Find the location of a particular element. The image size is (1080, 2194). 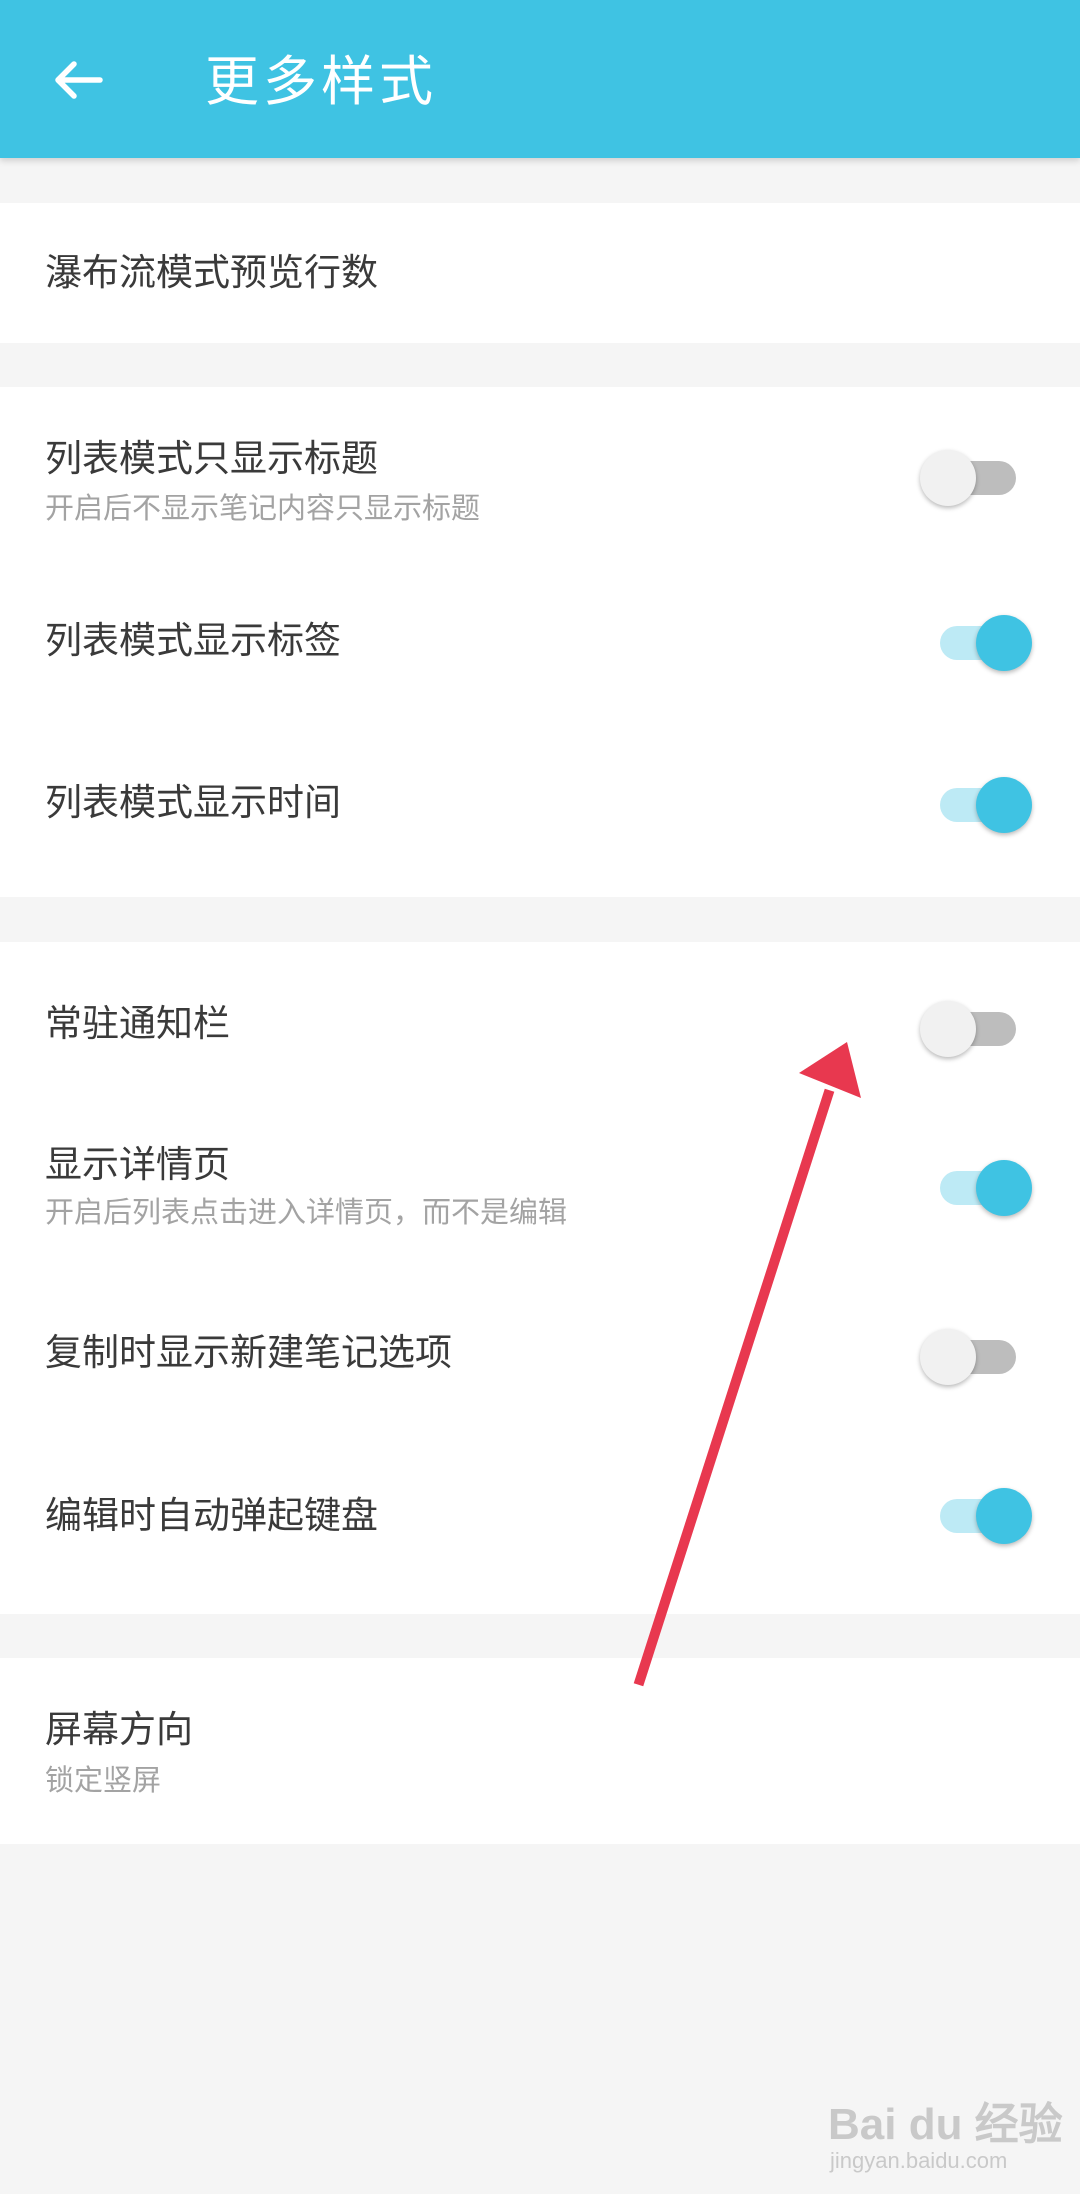

watermark-logo: Bai du 经验 is located at coordinates (945, 2124).